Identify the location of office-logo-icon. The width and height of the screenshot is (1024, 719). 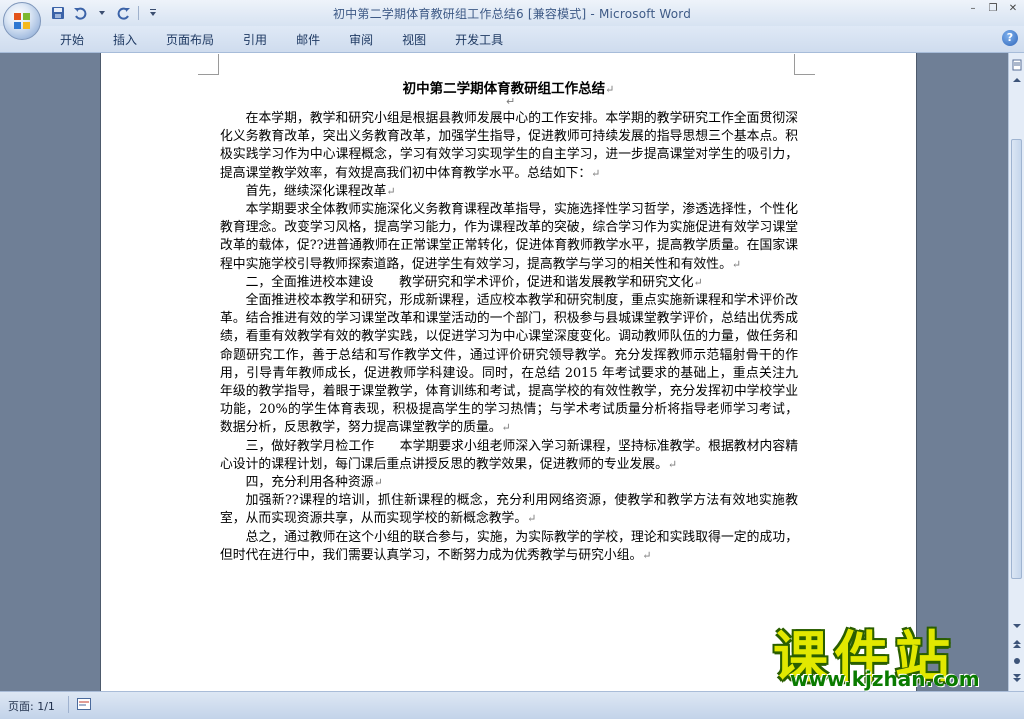
(22, 21).